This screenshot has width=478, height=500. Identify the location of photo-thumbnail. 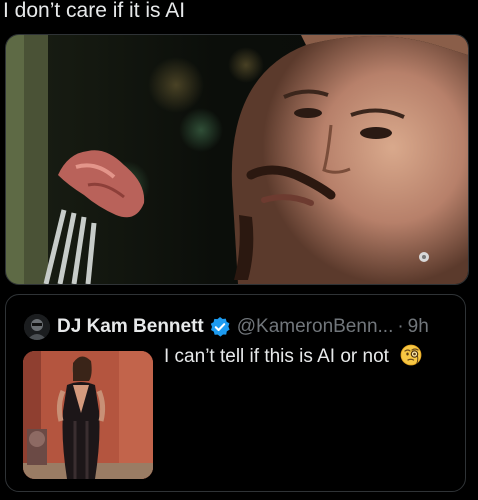
(88, 415).